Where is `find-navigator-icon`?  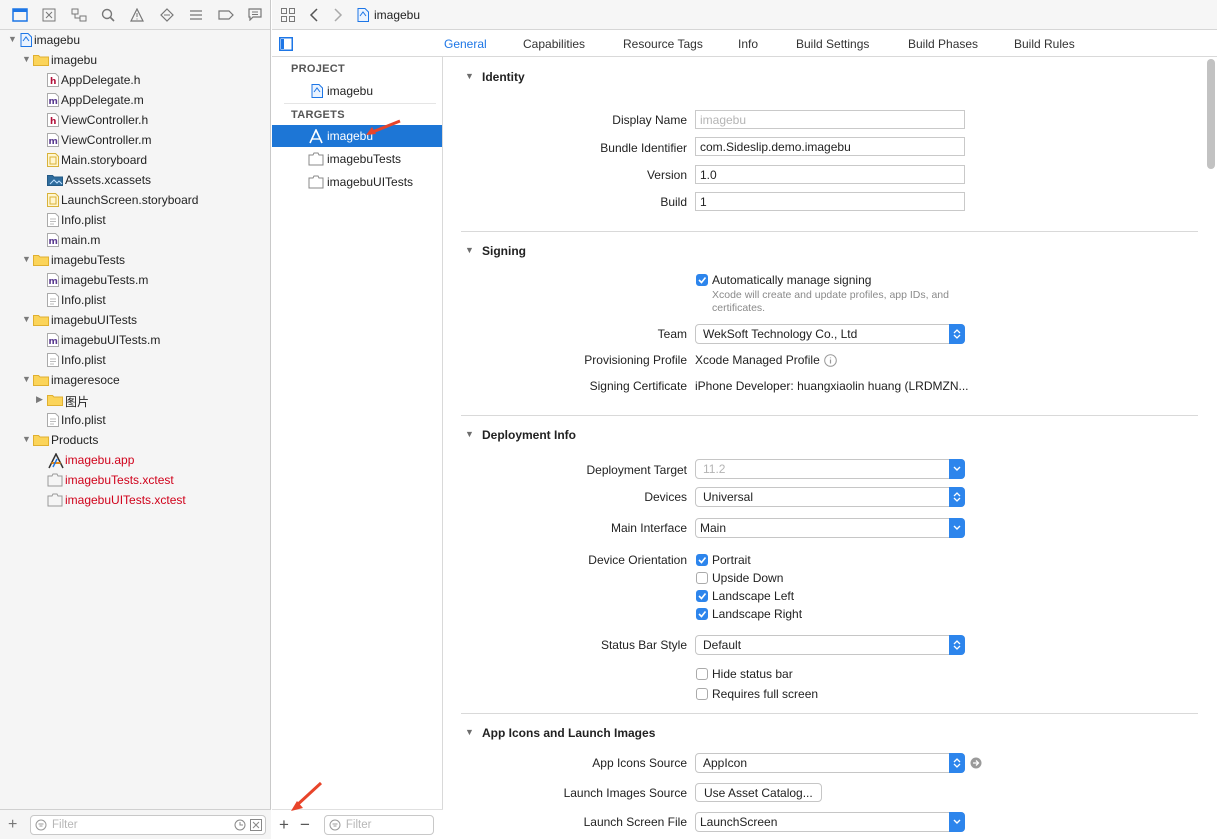
find-navigator-icon is located at coordinates (107, 15).